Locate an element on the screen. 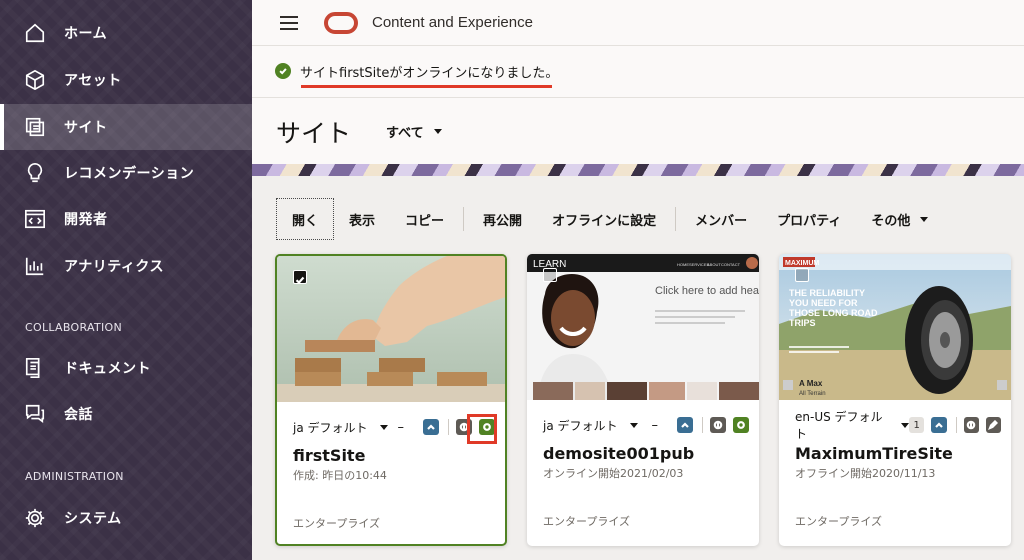 Image resolution: width=1024 pixels, height=560 pixels. copy-button: コピー is located at coordinates (424, 219).